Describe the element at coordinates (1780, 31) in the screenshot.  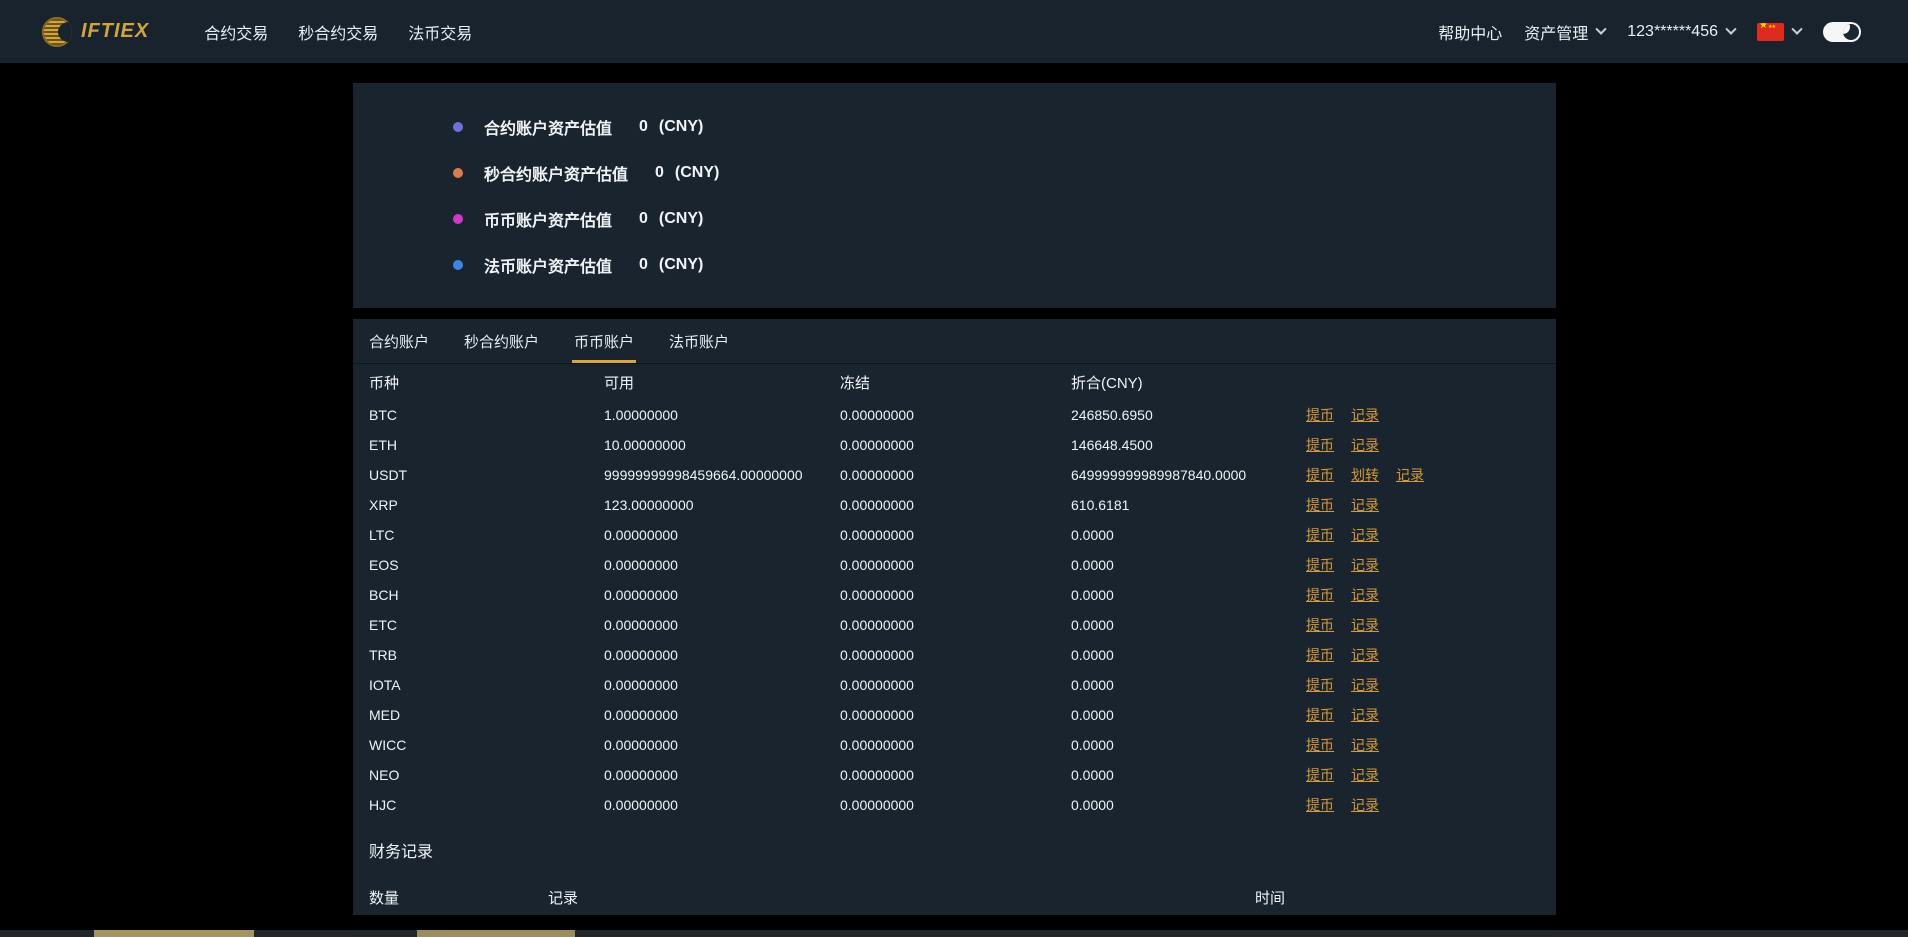
I see `language-selector: ★ ★★` at that location.